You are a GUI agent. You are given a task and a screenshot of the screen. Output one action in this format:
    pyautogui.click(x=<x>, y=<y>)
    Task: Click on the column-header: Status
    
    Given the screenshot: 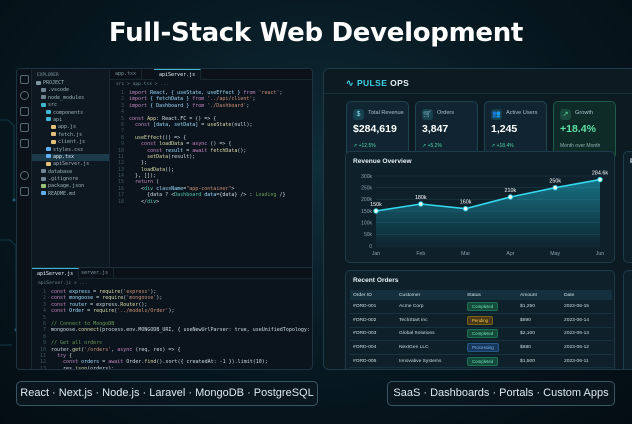 What is the action you would take?
    pyautogui.click(x=490, y=295)
    